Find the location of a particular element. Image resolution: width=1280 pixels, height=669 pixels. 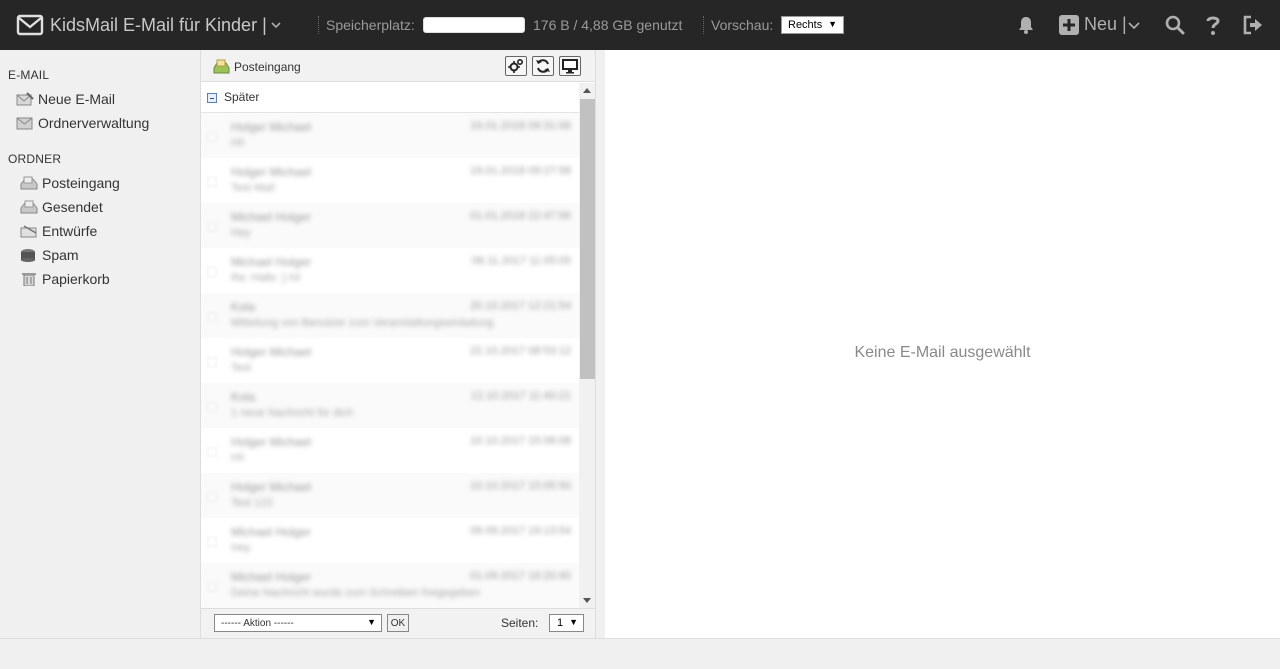

help-icon is located at coordinates (1213, 25).